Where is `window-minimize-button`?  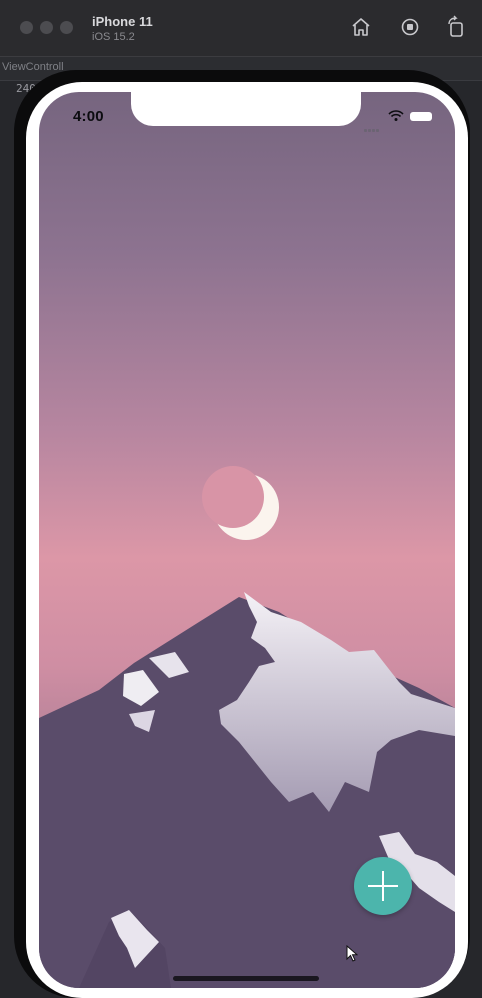 window-minimize-button is located at coordinates (46, 27).